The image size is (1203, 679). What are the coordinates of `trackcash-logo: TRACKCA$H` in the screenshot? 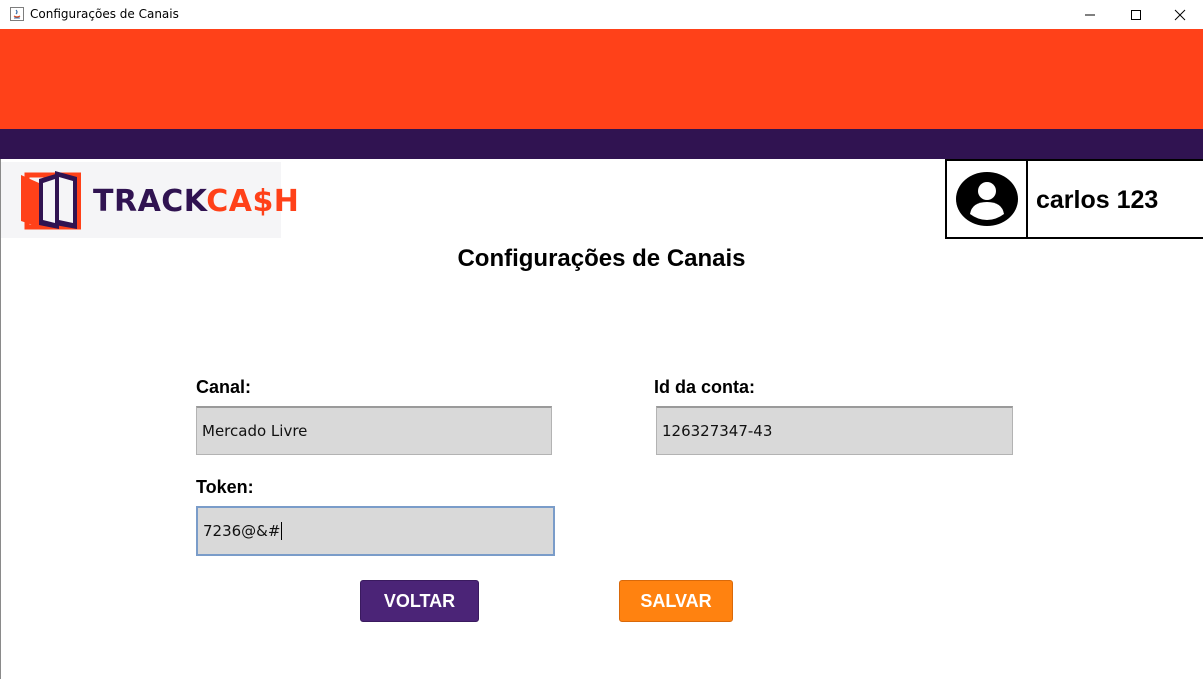 It's located at (150, 200).